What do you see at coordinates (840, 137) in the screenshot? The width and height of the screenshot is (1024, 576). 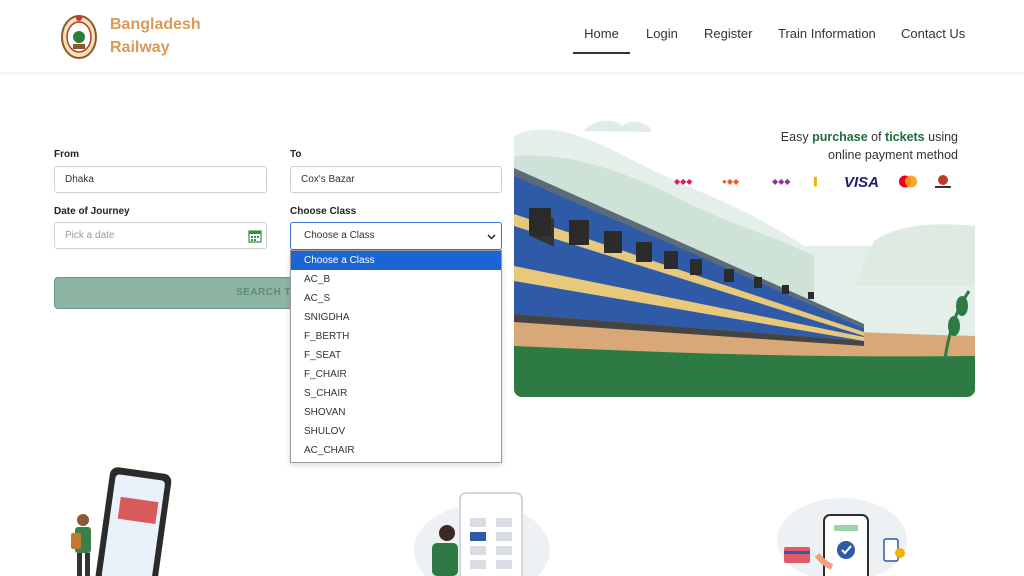 I see `tagline-purchase: purchase` at bounding box center [840, 137].